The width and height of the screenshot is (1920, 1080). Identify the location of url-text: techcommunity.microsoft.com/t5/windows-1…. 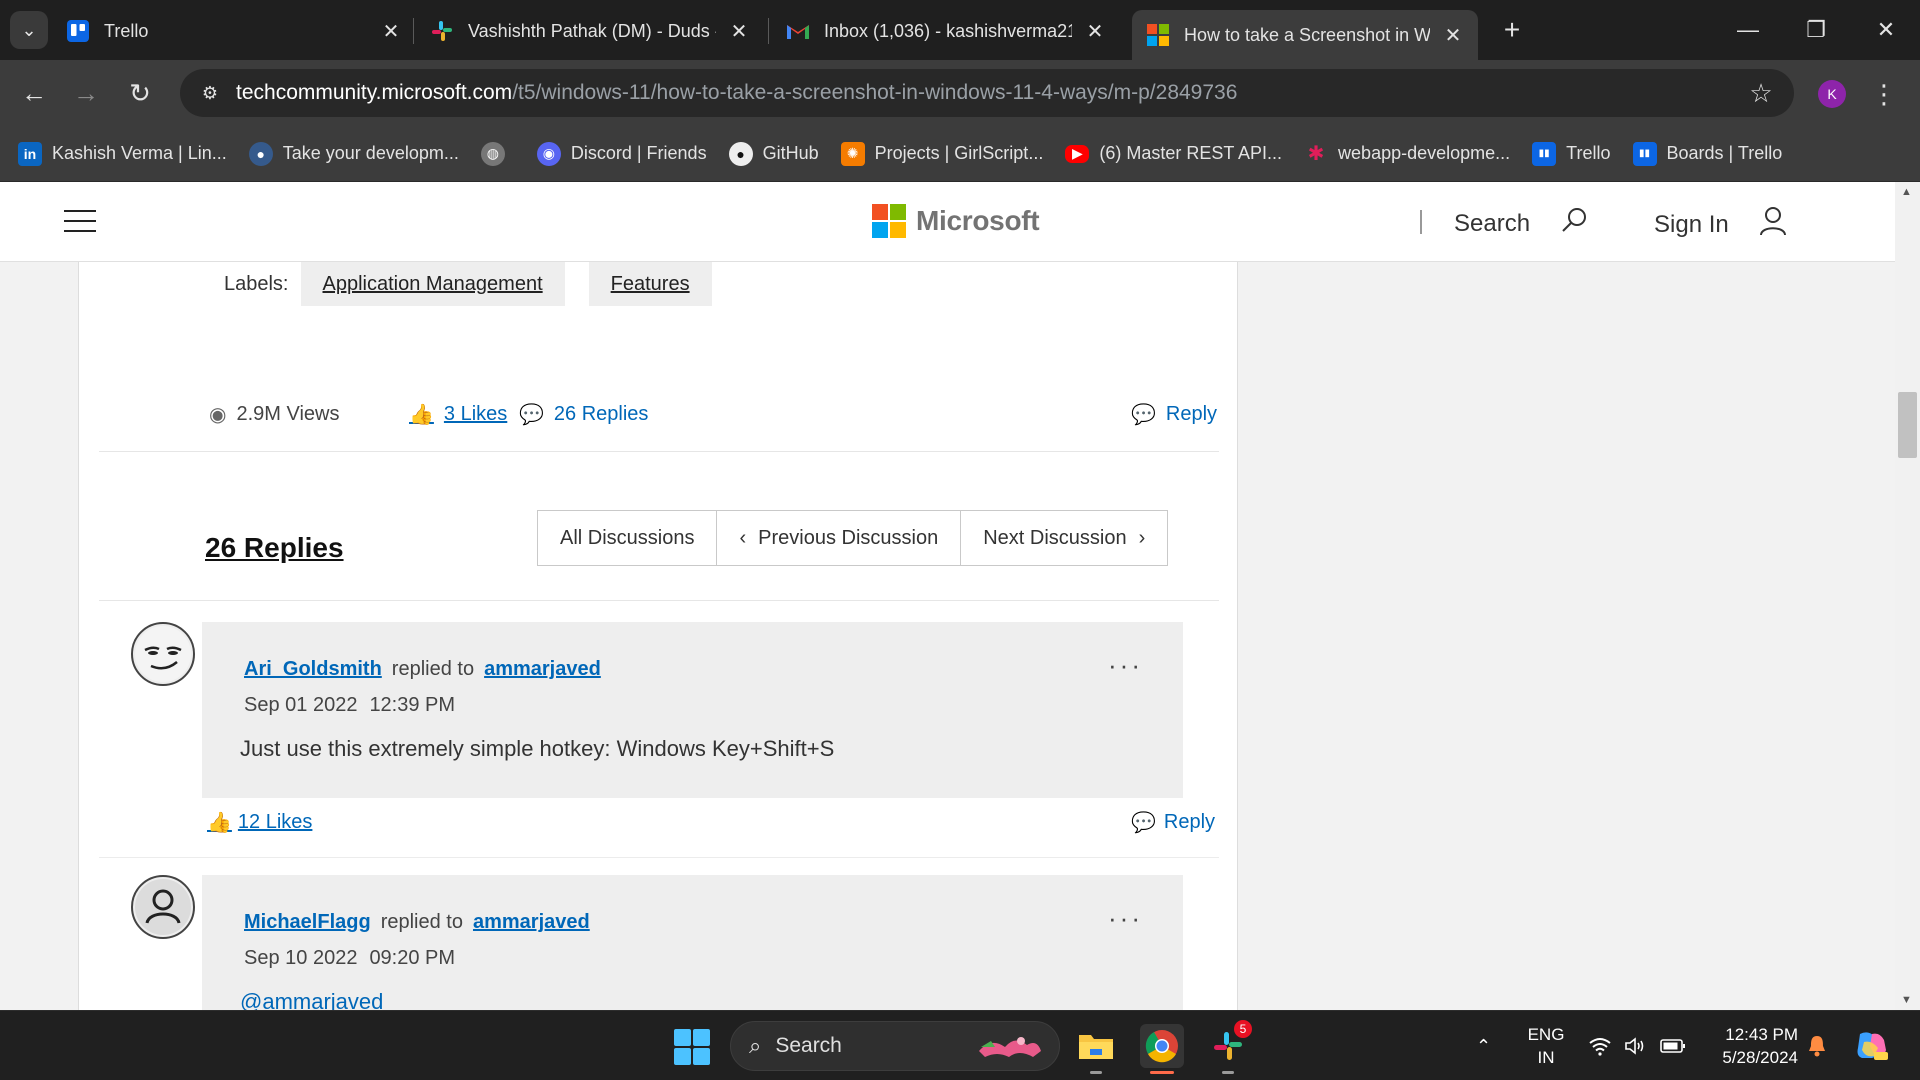
(736, 93).